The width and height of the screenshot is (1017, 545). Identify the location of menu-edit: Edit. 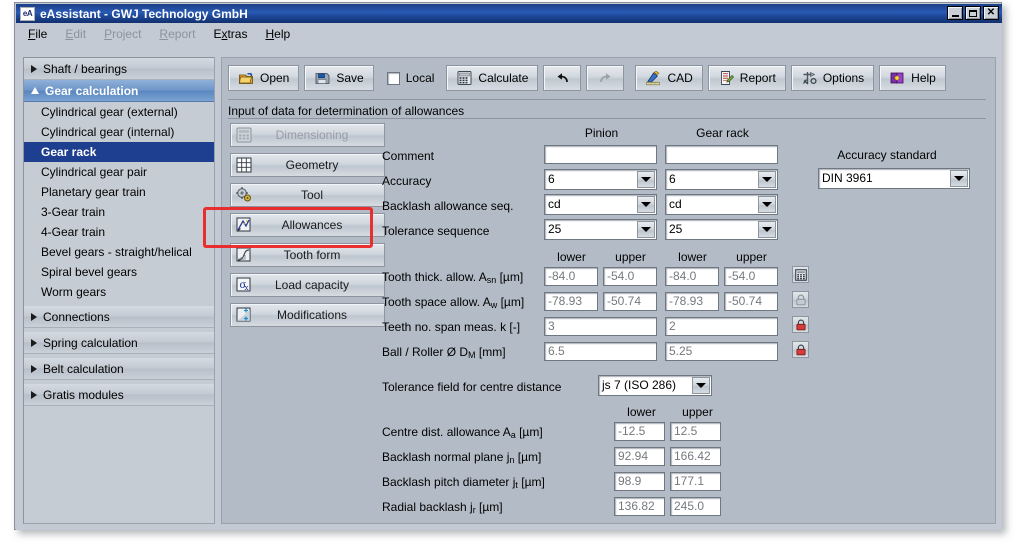
(75, 34).